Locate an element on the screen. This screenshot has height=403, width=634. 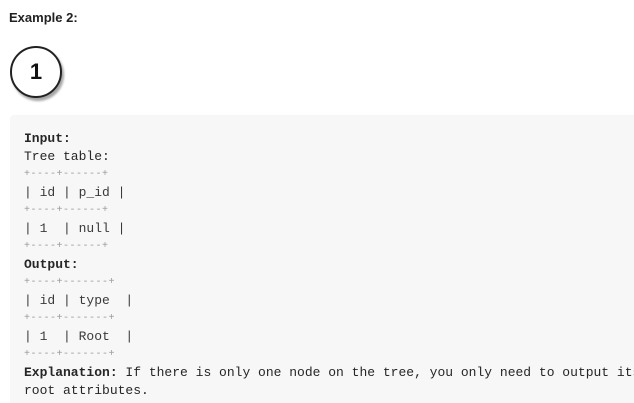
tree-node-value: 1 is located at coordinates (36, 71).